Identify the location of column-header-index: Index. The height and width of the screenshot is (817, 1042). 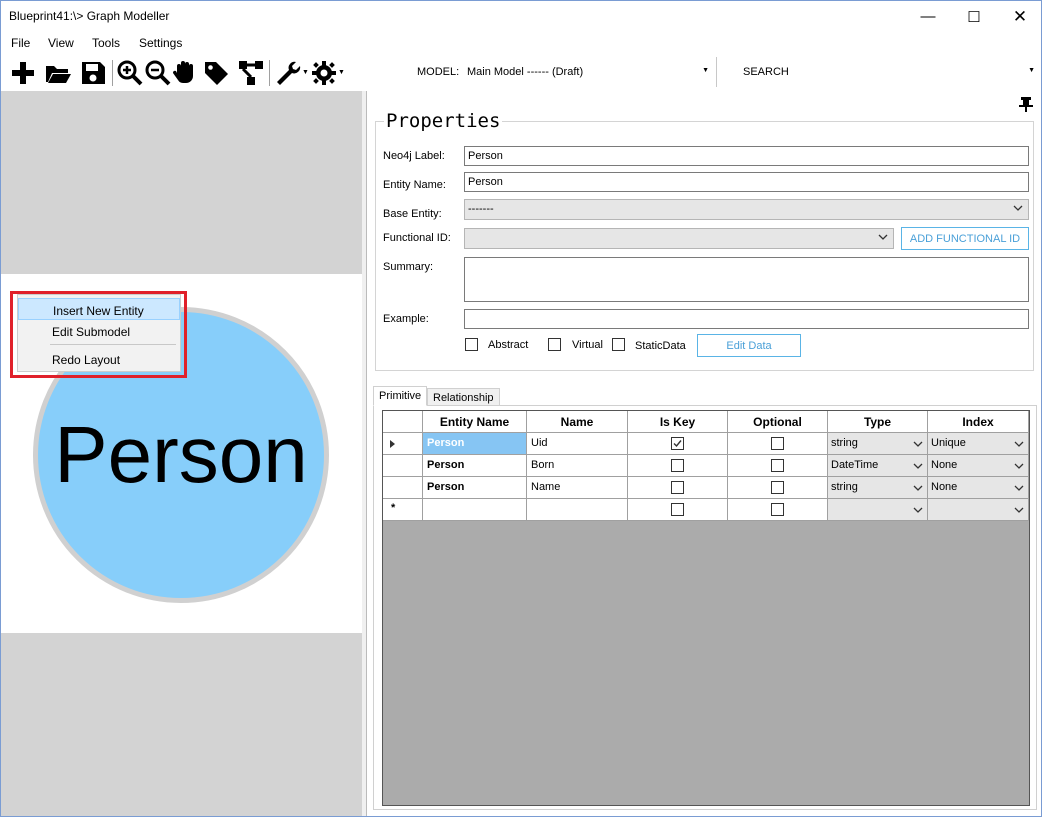
(978, 422).